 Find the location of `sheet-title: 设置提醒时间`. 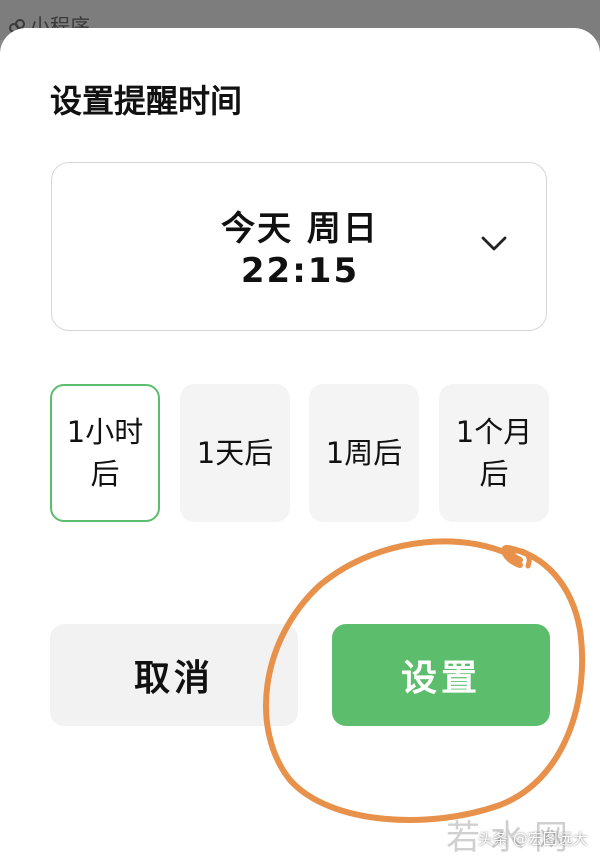

sheet-title: 设置提醒时间 is located at coordinates (146, 101).